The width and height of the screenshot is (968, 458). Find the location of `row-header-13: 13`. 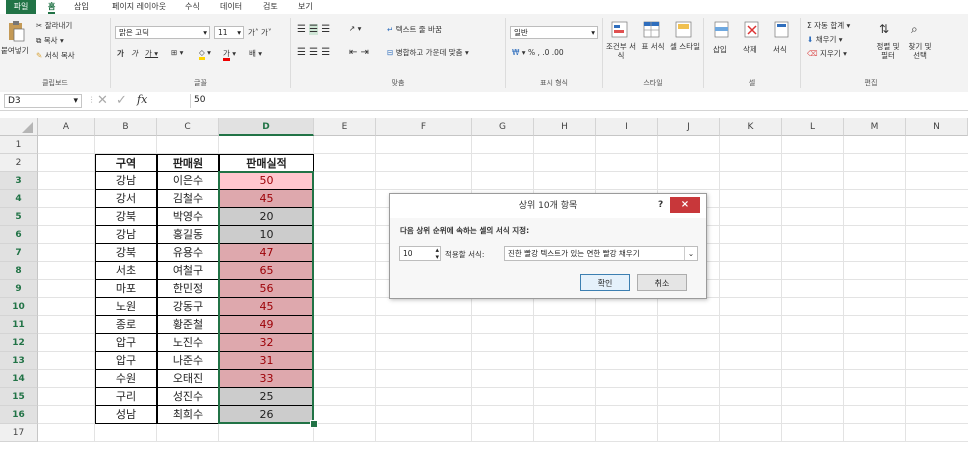

row-header-13: 13 is located at coordinates (19, 361).